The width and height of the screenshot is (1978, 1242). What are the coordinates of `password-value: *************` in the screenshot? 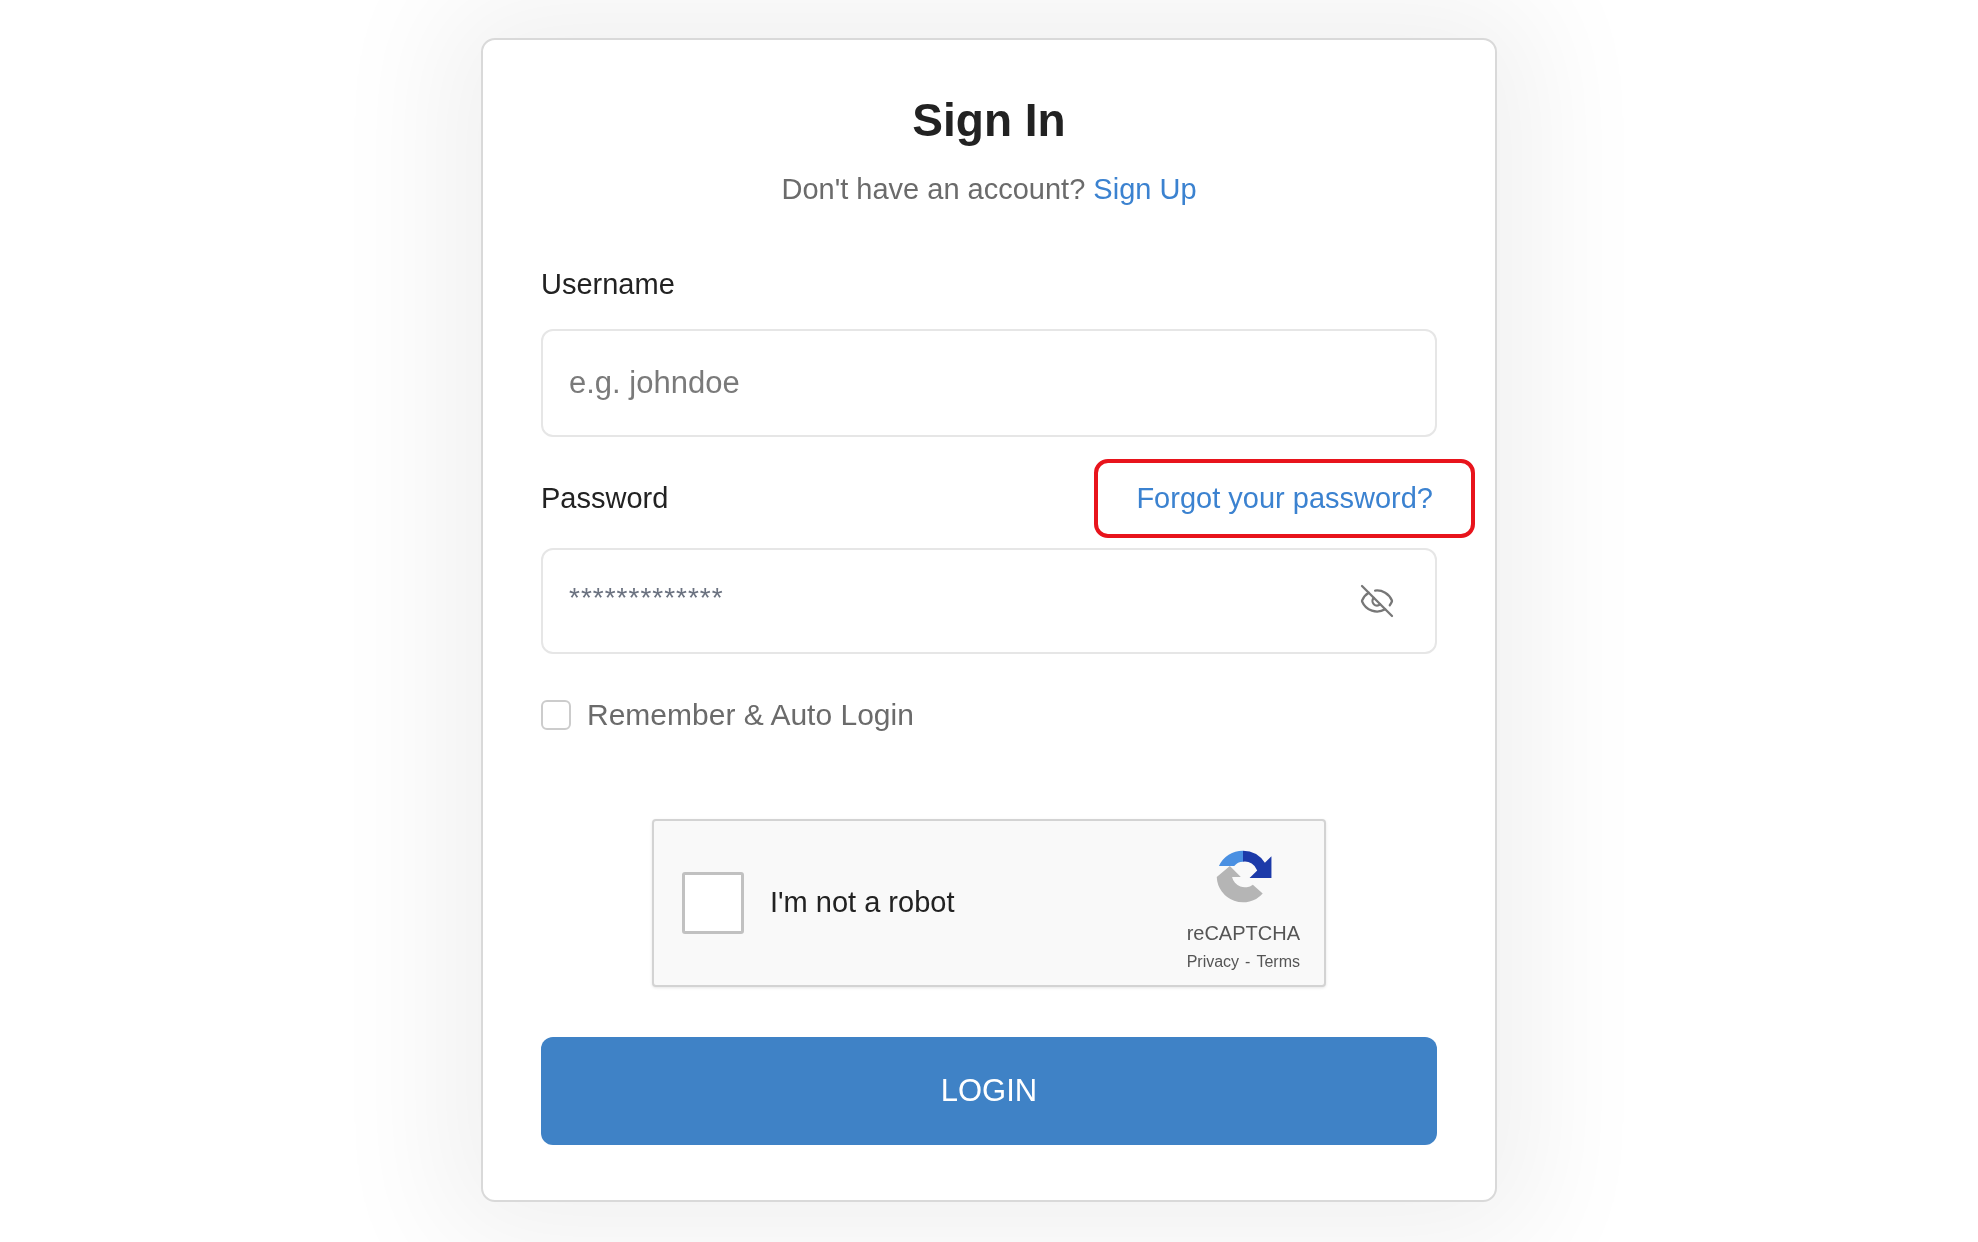 It's located at (646, 598).